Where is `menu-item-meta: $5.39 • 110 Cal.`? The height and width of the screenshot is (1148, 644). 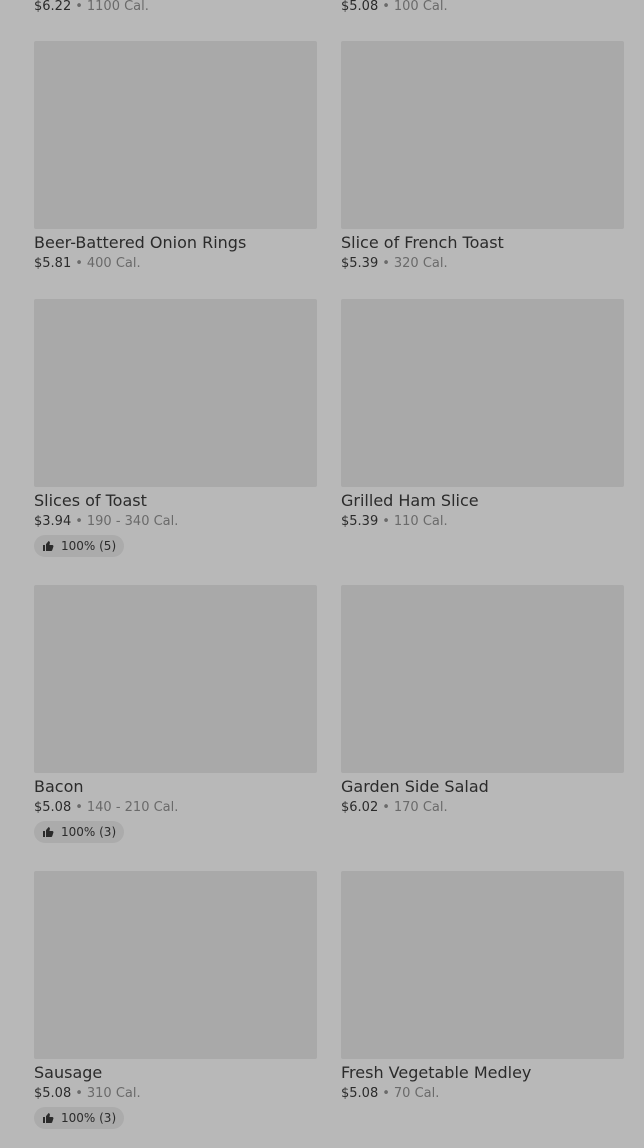 menu-item-meta: $5.39 • 110 Cal. is located at coordinates (482, 522).